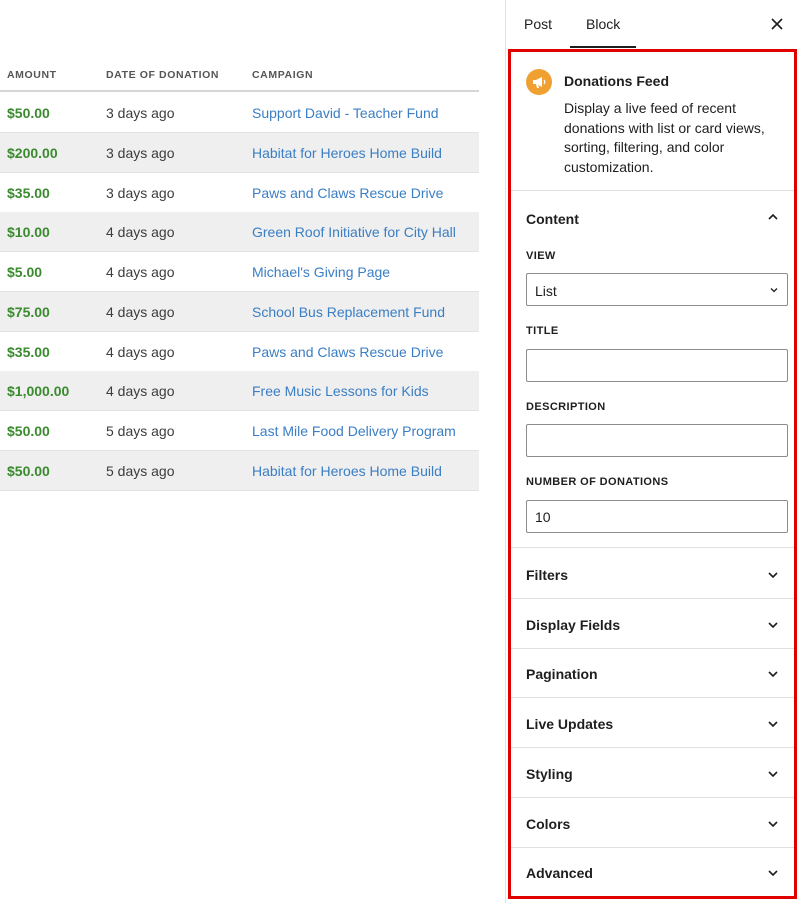 This screenshot has height=903, width=798. Describe the element at coordinates (541, 256) in the screenshot. I see `view-label: VIEW` at that location.